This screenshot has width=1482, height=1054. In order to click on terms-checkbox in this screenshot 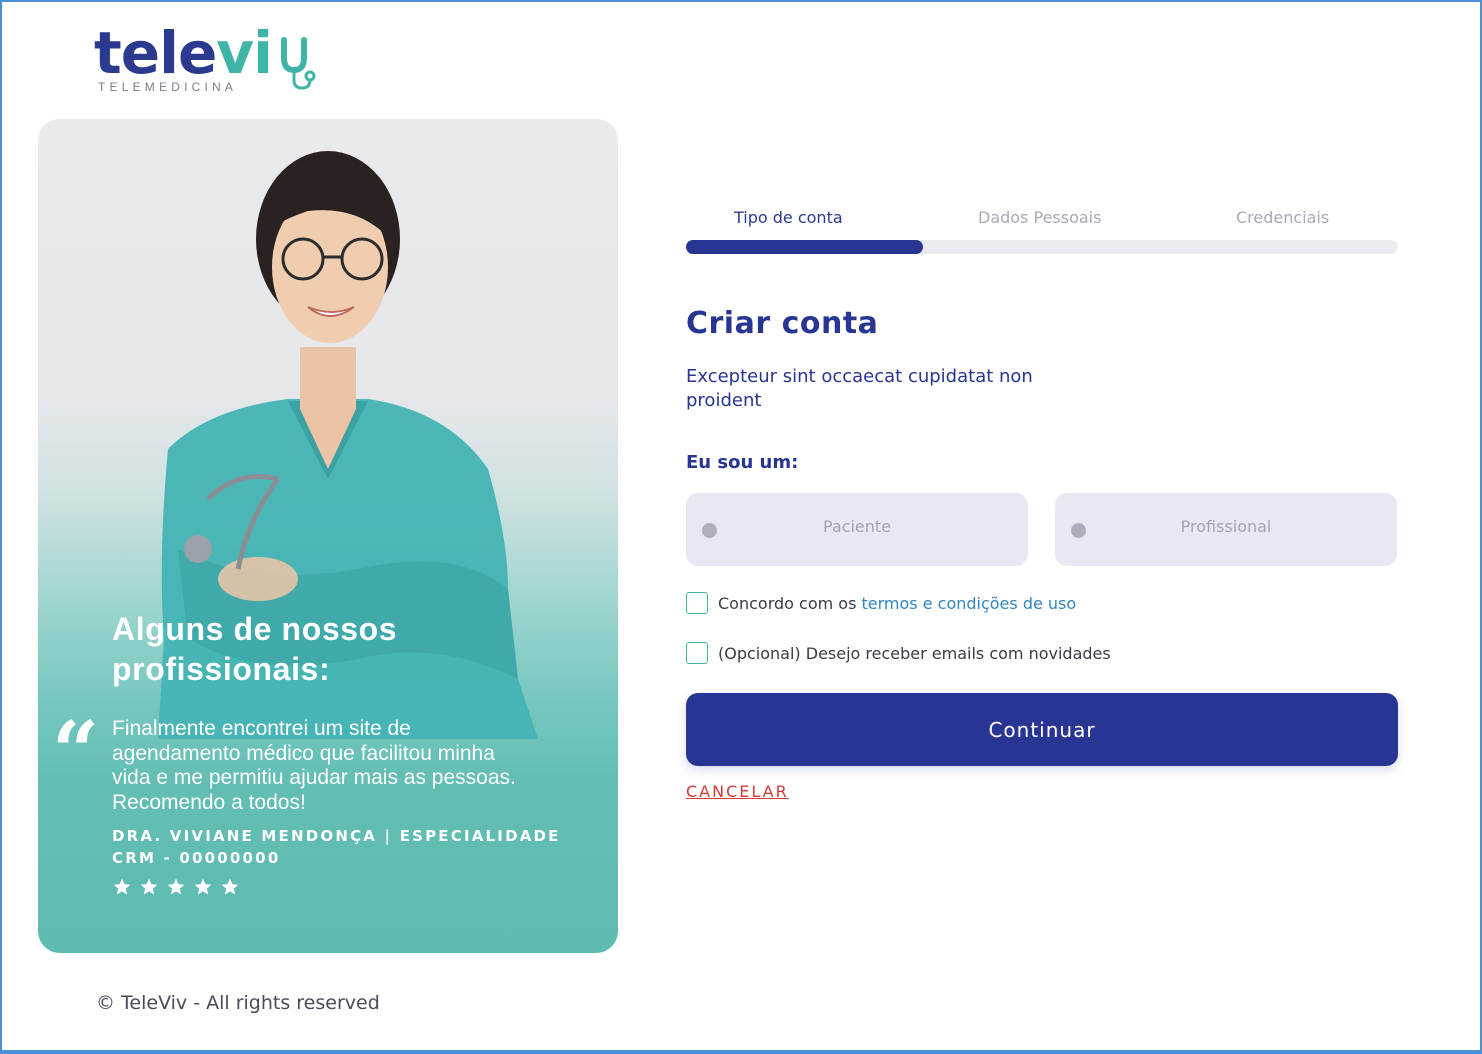, I will do `click(697, 603)`.